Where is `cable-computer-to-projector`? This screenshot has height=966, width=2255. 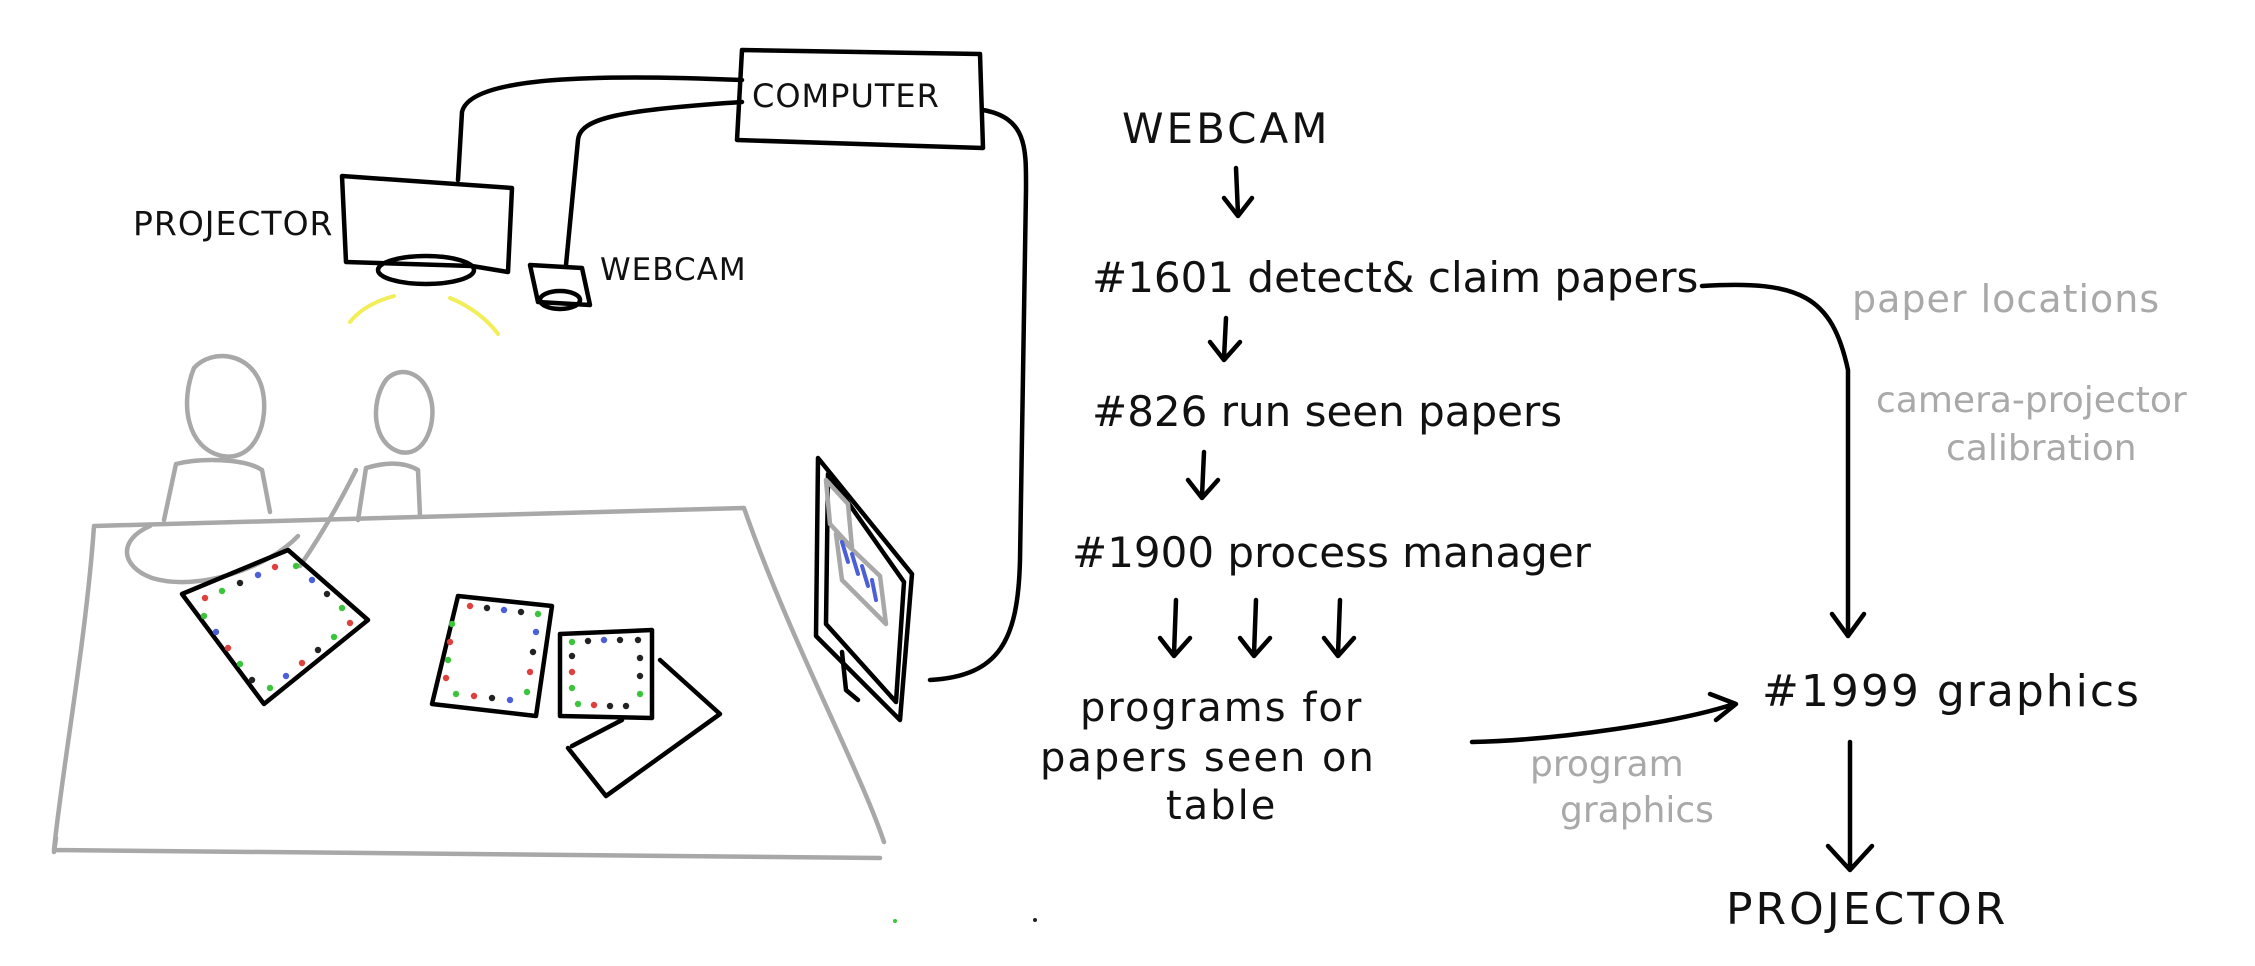
cable-computer-to-projector is located at coordinates (600, 129).